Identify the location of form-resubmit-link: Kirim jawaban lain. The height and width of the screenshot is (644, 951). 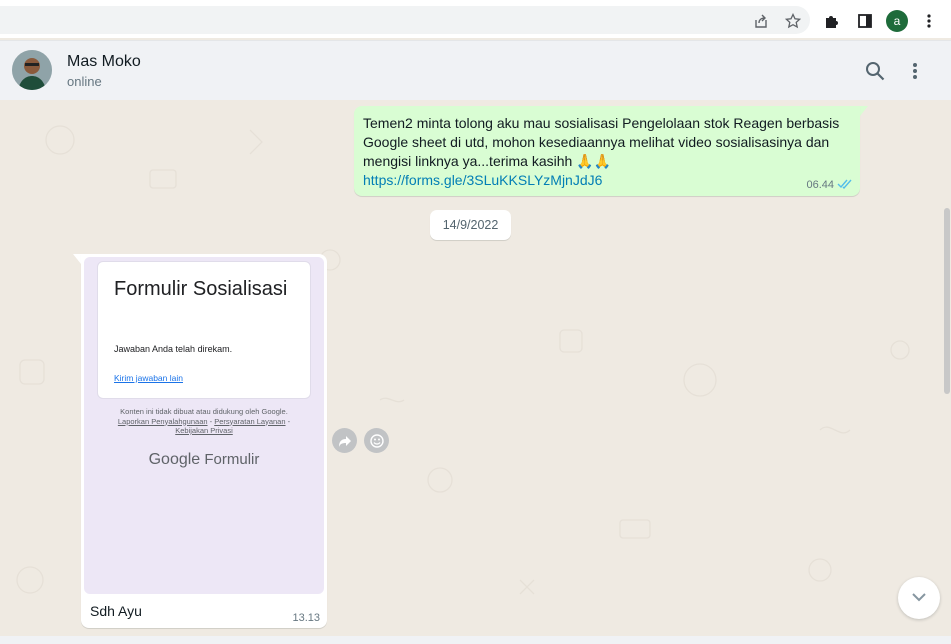
(148, 378).